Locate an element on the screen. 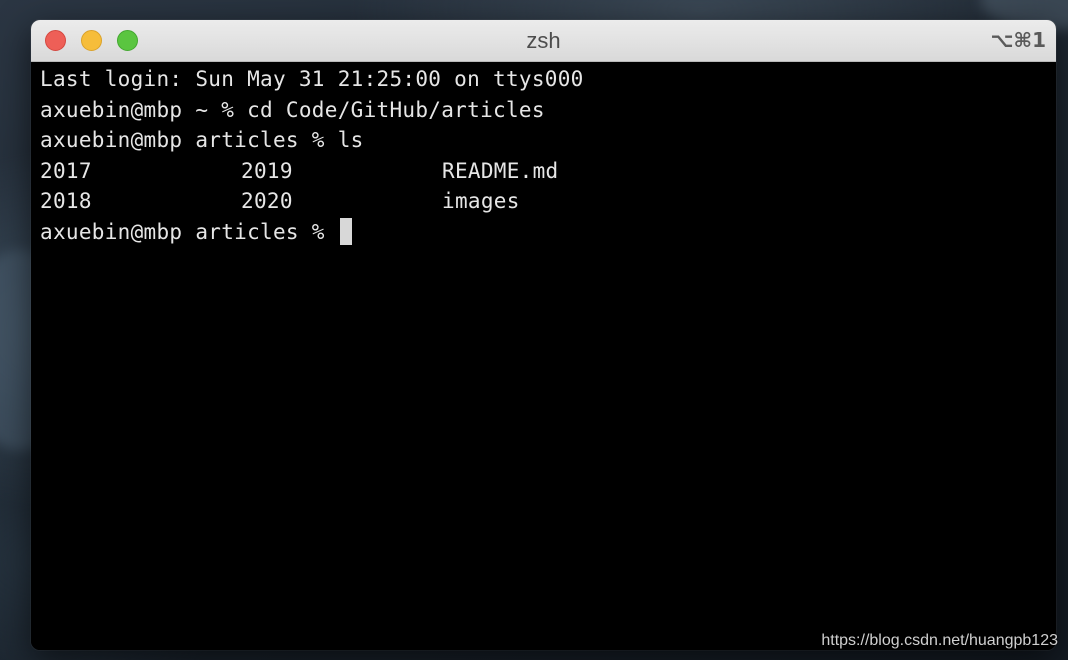 The image size is (1068, 660). command-text: ls is located at coordinates (350, 140).